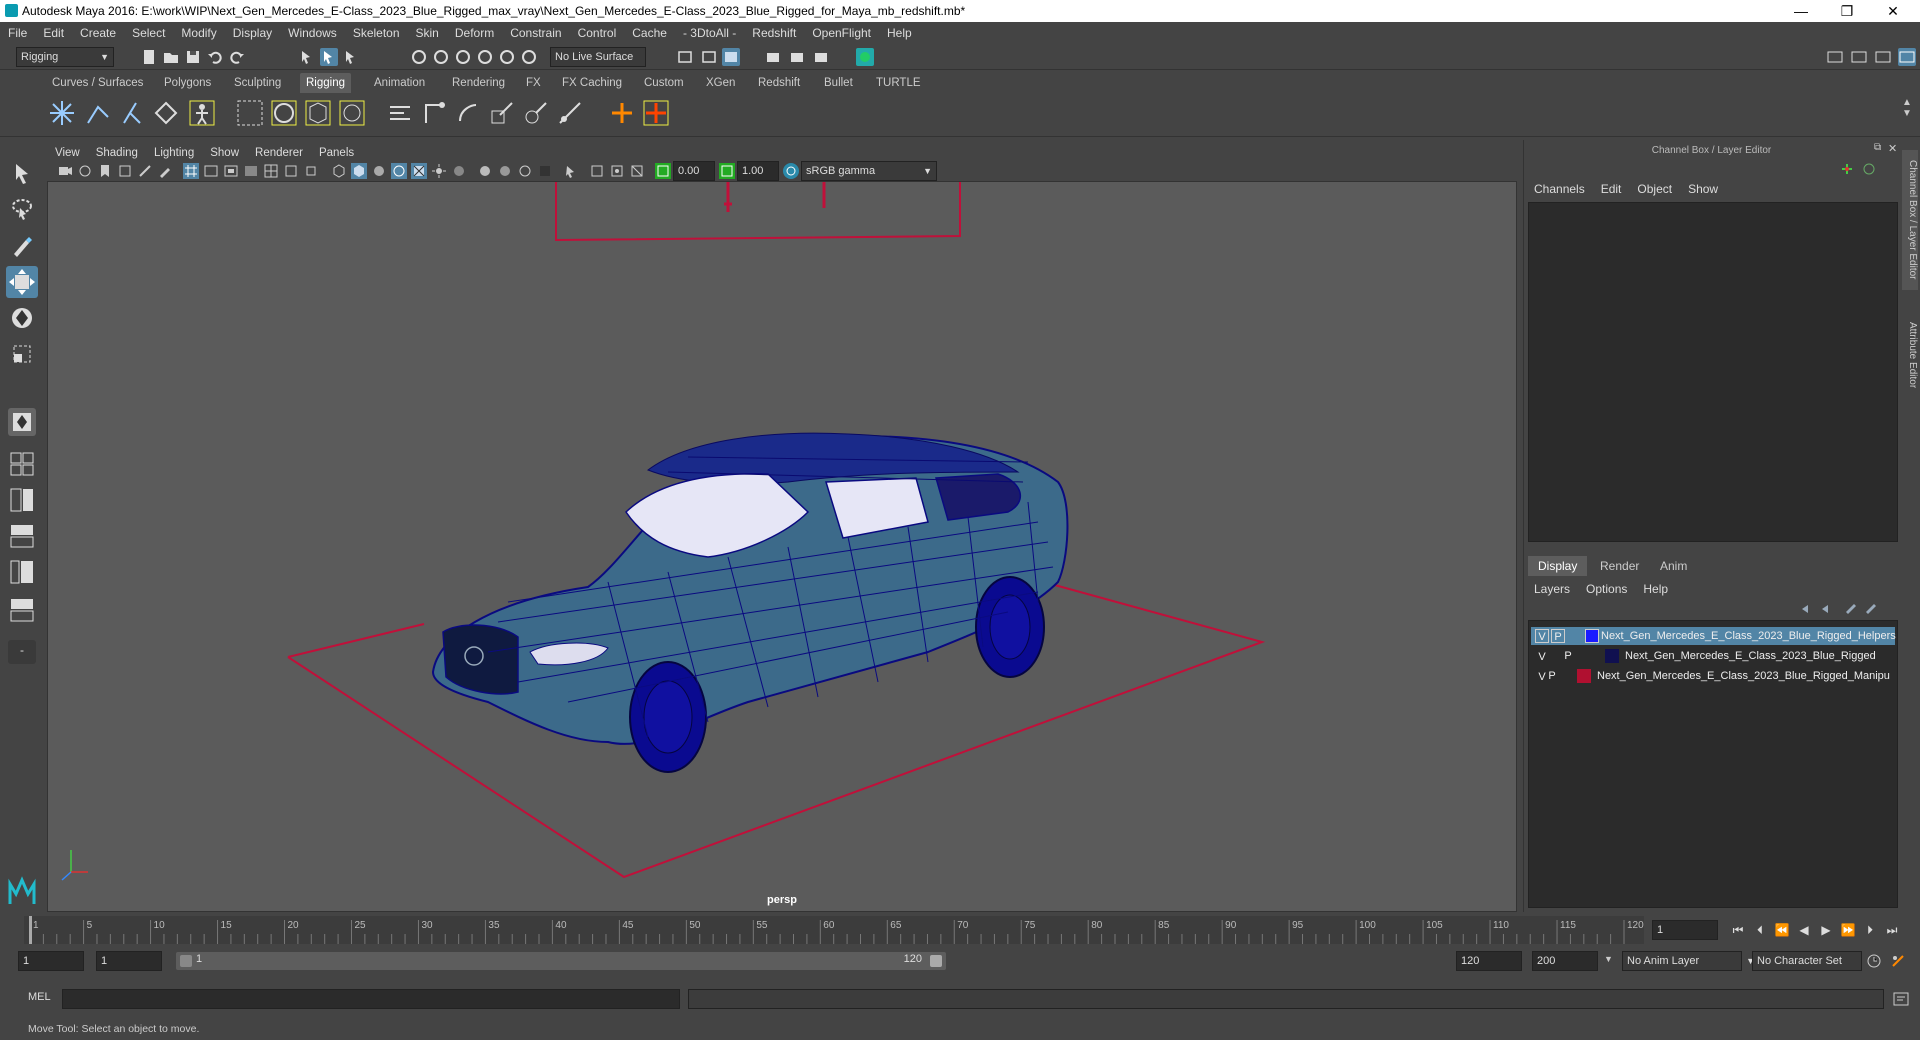 The width and height of the screenshot is (1920, 1040). What do you see at coordinates (351, 57) in the screenshot?
I see `select-component-icon` at bounding box center [351, 57].